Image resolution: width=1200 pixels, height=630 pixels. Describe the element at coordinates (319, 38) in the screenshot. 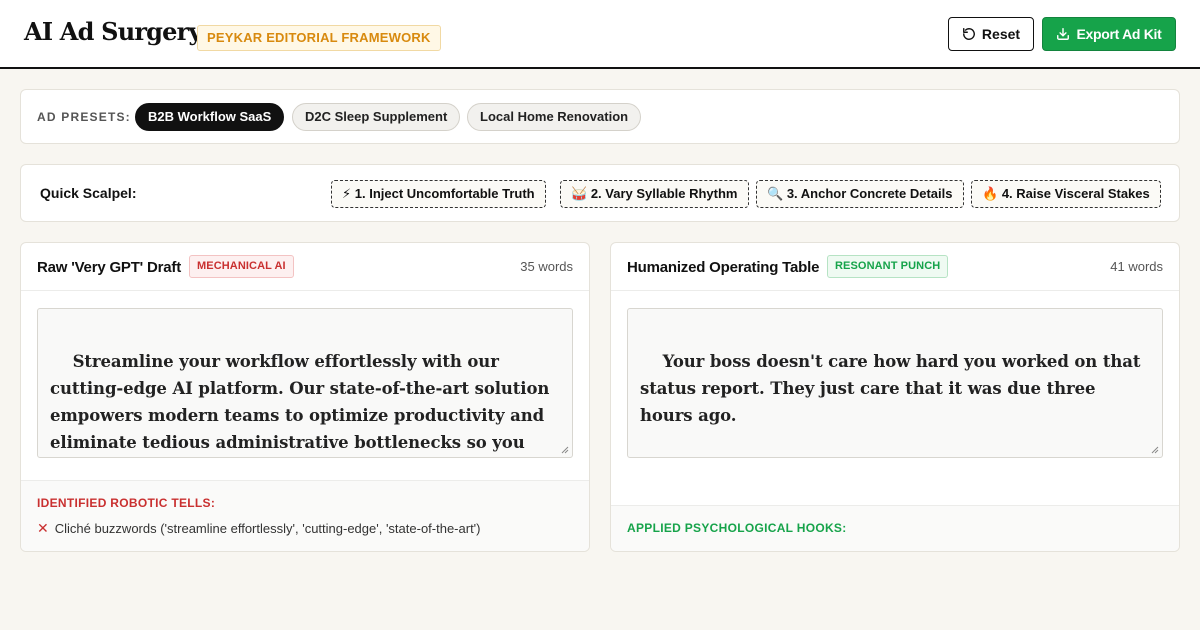

I see `framework-badge: PEYKAR EDITORIAL FRAMEWORK` at that location.